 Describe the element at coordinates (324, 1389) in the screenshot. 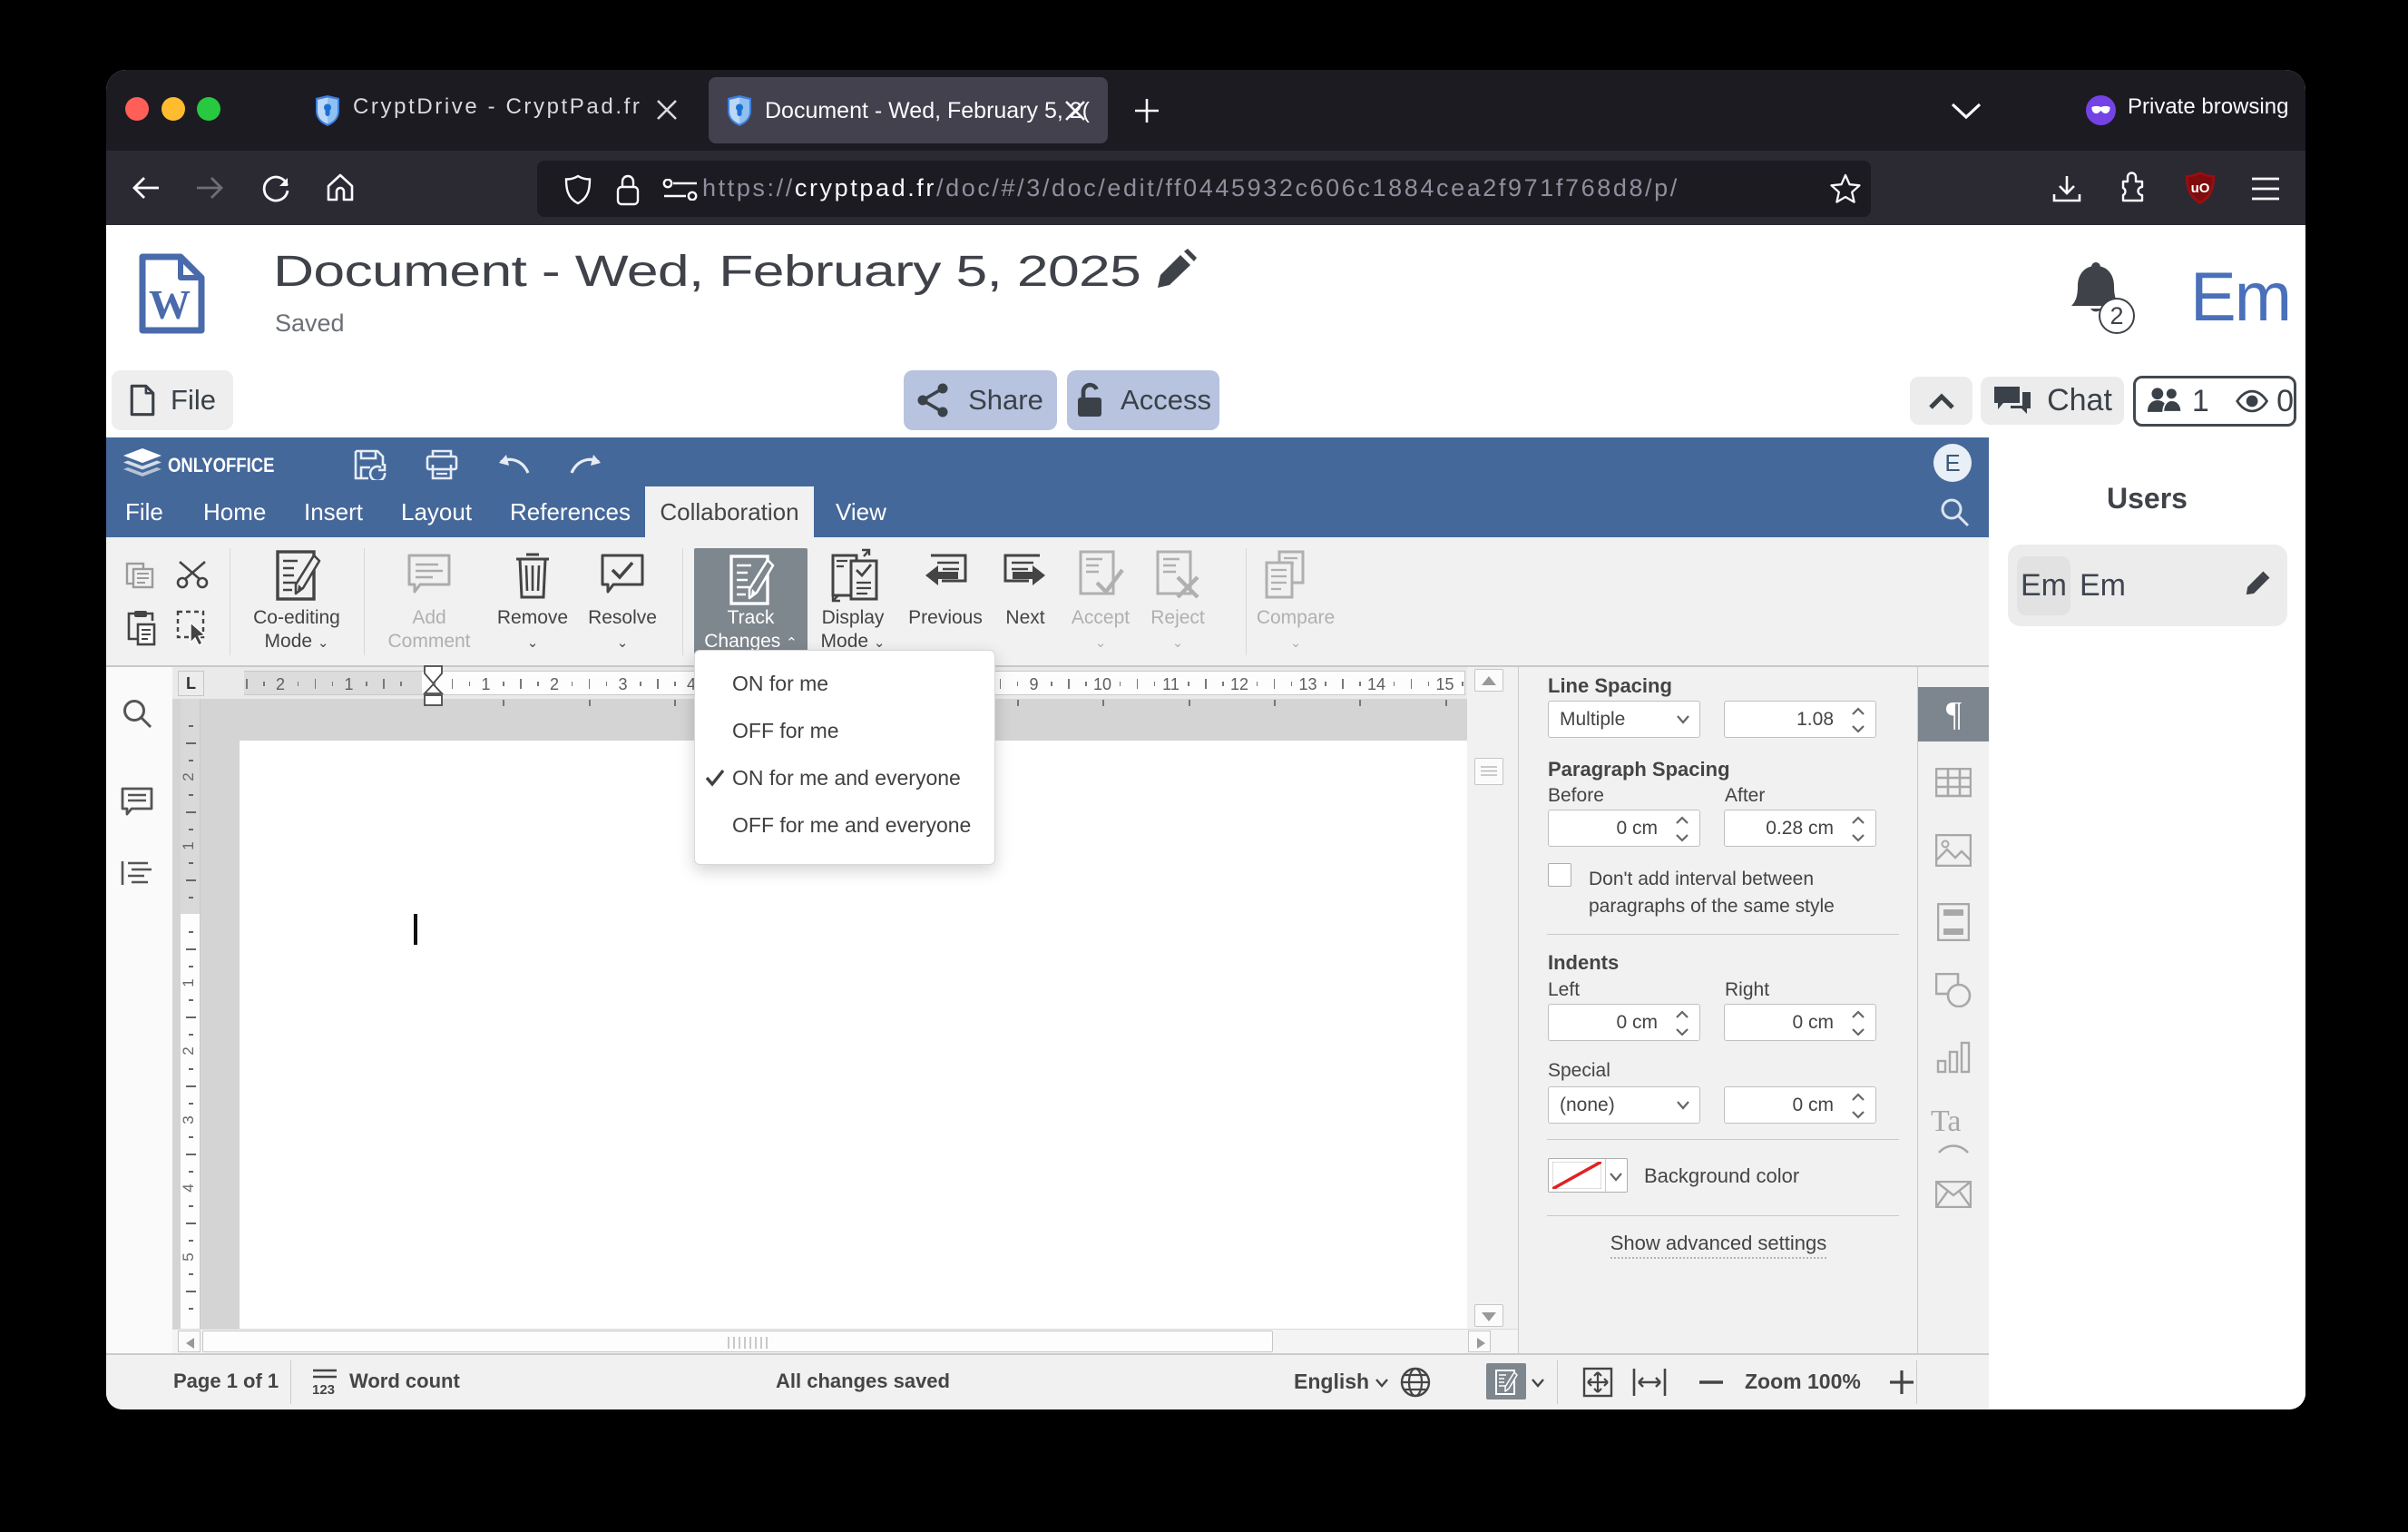

I see `svg-text: 123` at that location.